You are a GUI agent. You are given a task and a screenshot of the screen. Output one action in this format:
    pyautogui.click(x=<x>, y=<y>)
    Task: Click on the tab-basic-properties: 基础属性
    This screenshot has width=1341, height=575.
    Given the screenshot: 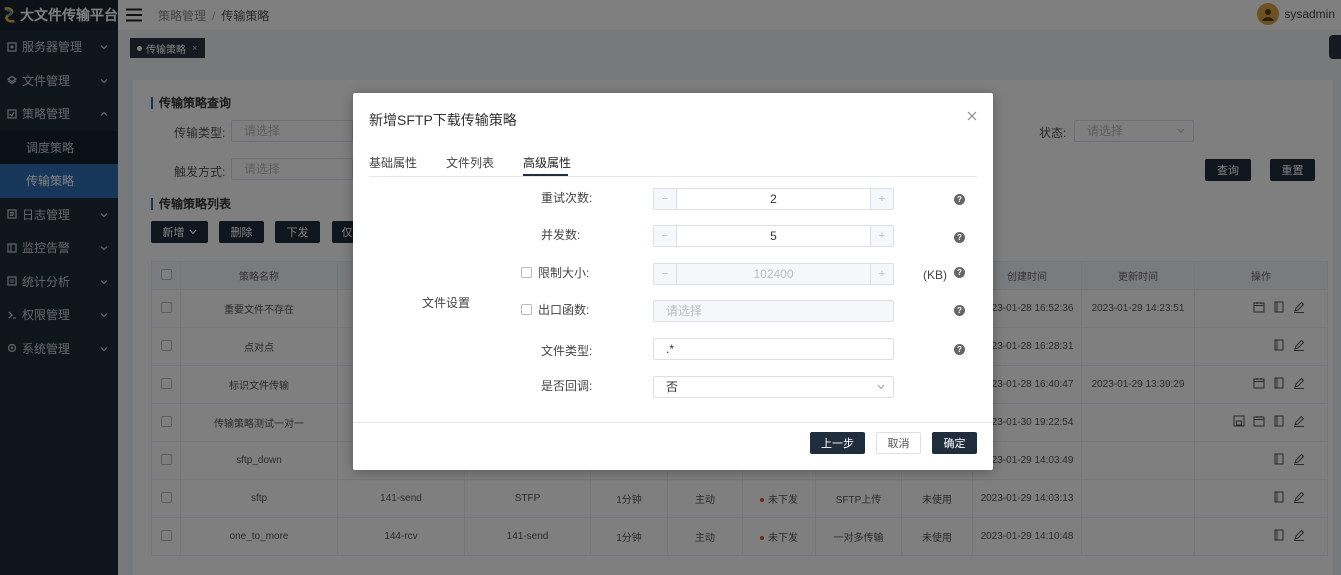 What is the action you would take?
    pyautogui.click(x=393, y=162)
    